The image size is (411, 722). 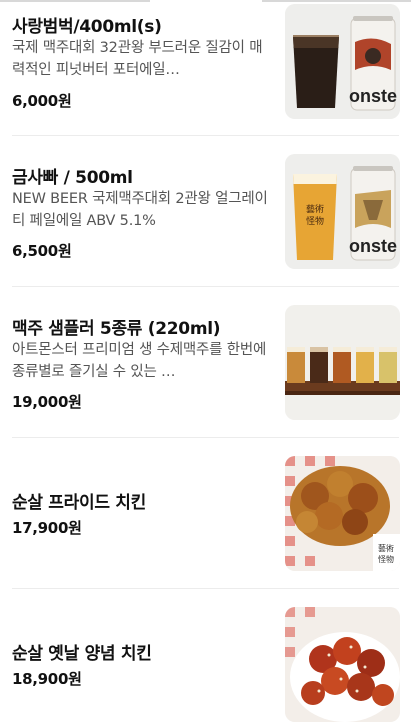 What do you see at coordinates (47, 528) in the screenshot?
I see `menu-item-price: 17,900원` at bounding box center [47, 528].